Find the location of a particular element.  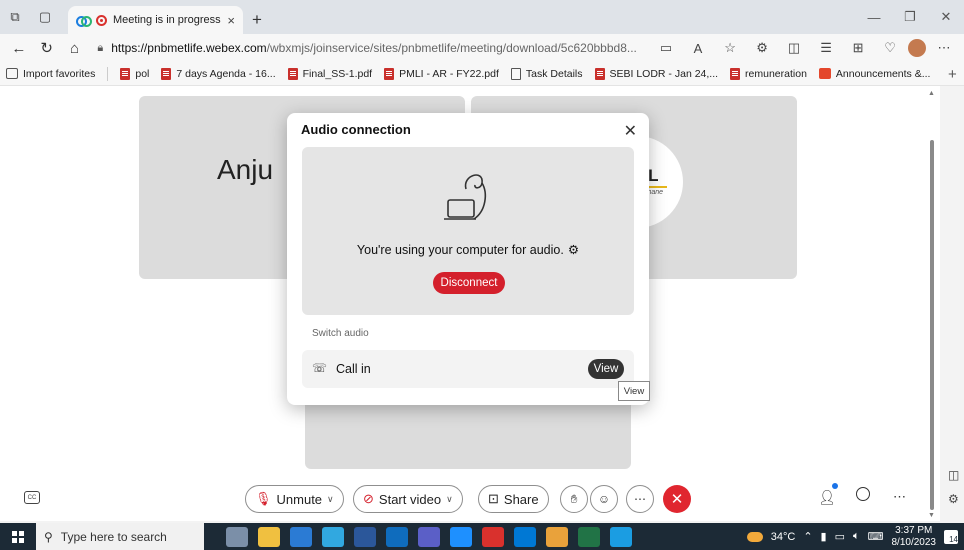

app-available-icon: ▭ is located at coordinates (666, 48).